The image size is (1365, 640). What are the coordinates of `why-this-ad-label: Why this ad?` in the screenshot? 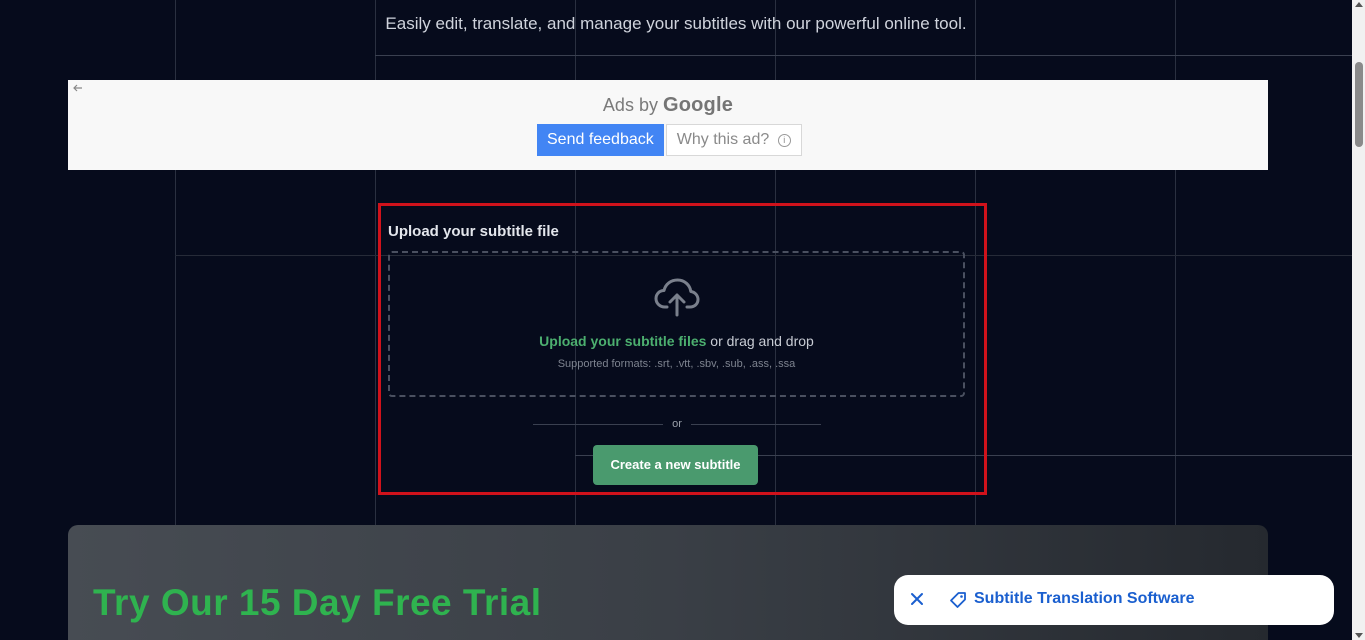 It's located at (723, 139).